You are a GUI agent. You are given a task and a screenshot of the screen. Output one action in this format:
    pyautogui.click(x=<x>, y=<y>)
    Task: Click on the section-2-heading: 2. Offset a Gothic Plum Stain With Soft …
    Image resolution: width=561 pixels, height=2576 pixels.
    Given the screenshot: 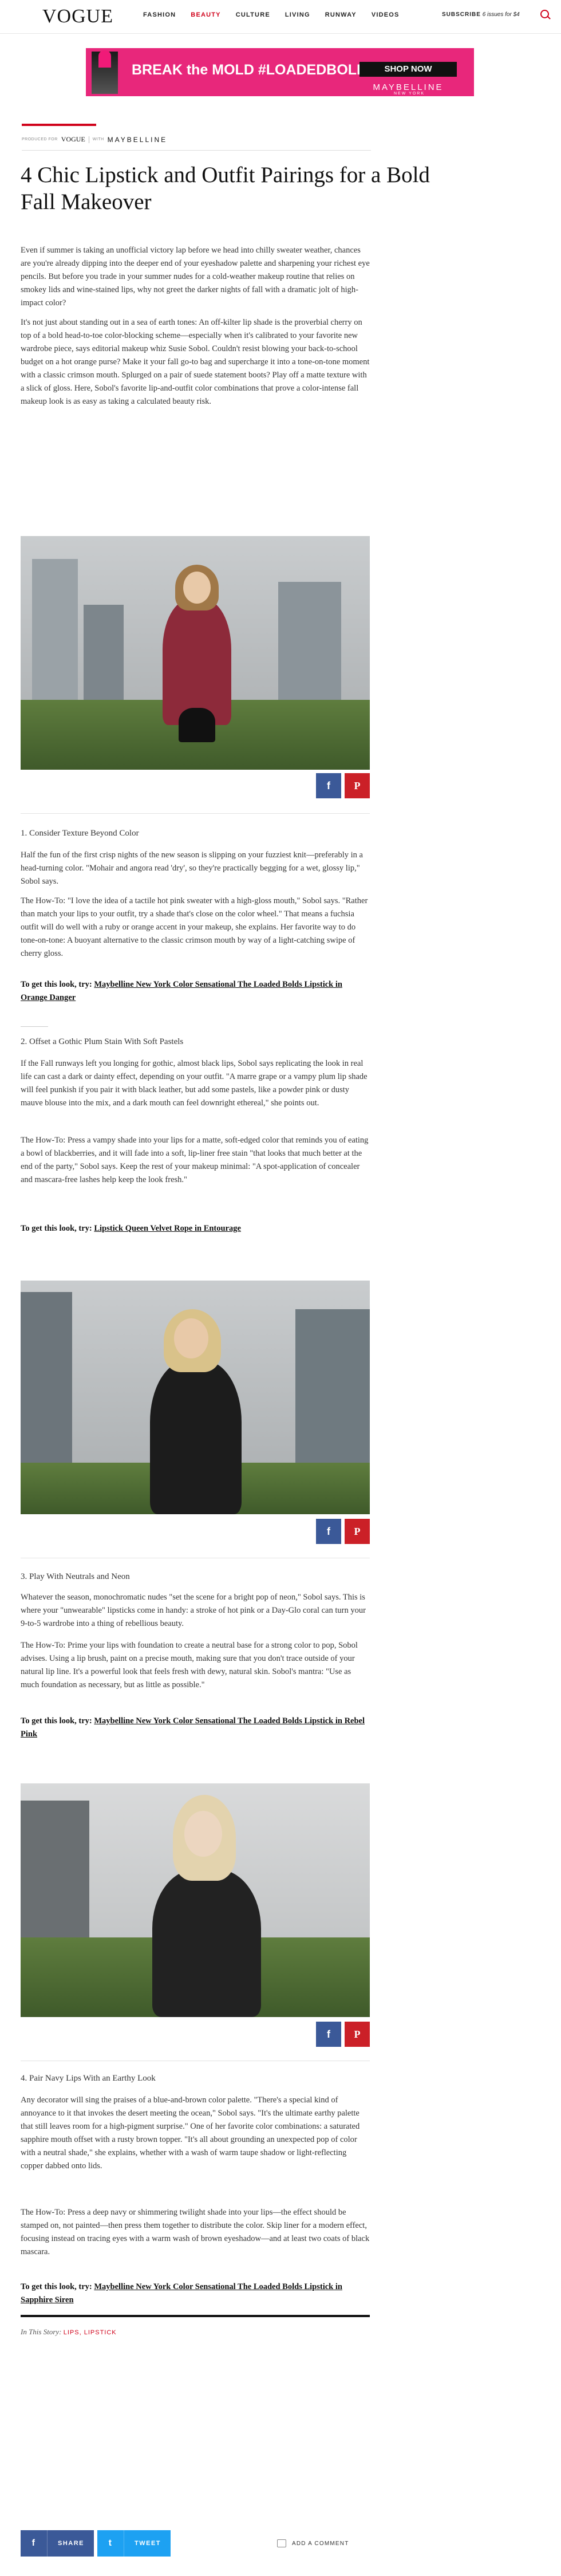 What is the action you would take?
    pyautogui.click(x=102, y=1041)
    